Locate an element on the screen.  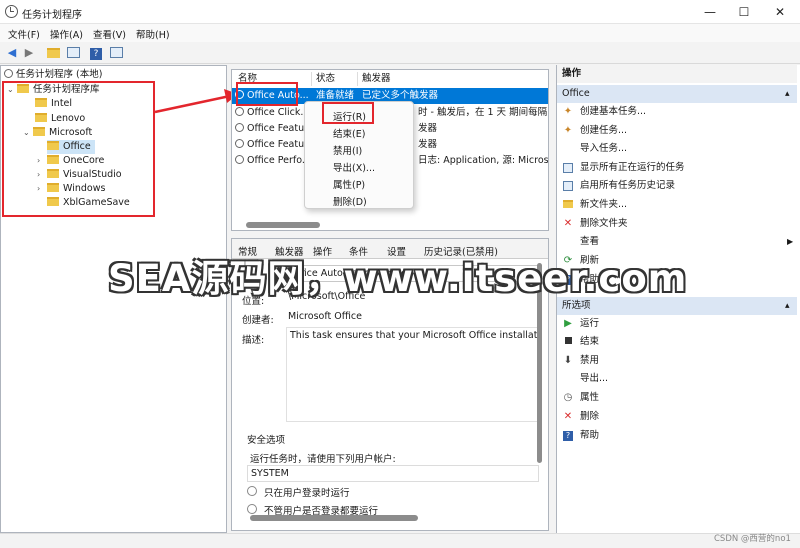
action-run: ▶ 运行 is located at coordinates (677, 324).